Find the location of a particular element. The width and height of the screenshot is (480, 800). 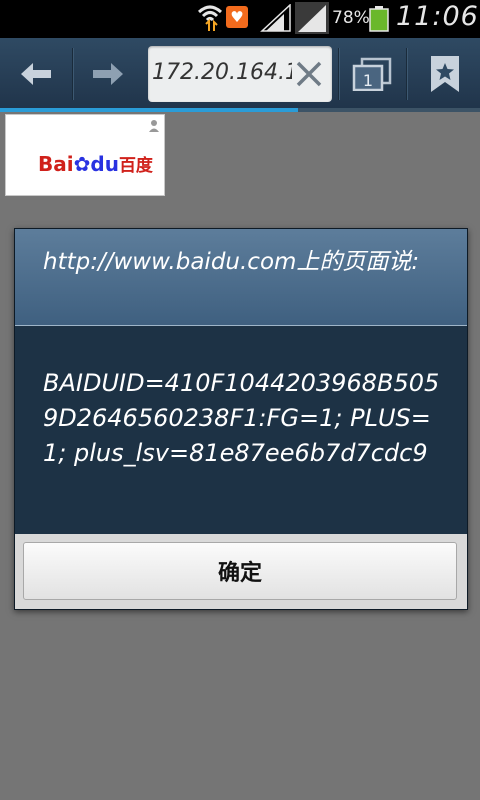

progress-fill is located at coordinates (149, 110).